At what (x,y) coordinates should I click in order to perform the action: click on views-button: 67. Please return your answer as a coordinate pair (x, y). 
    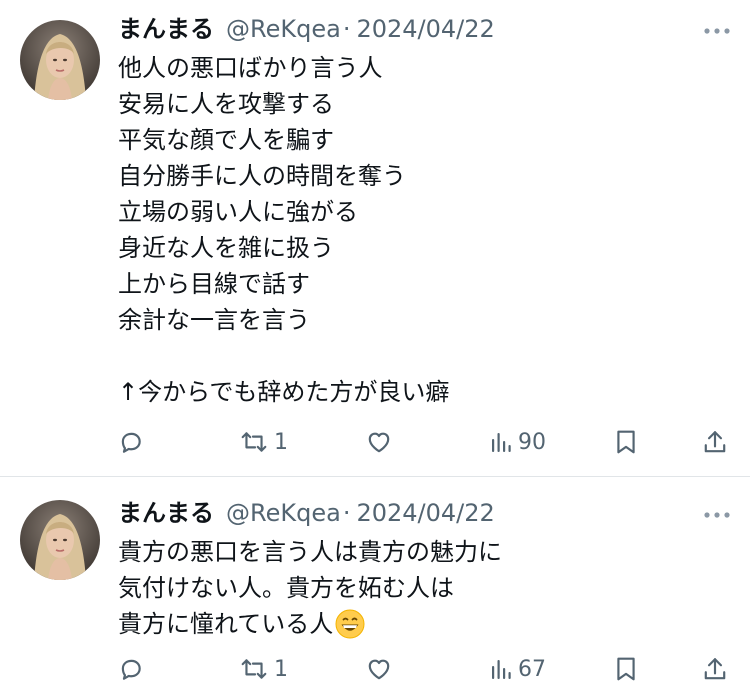
    Looking at the image, I should click on (518, 669).